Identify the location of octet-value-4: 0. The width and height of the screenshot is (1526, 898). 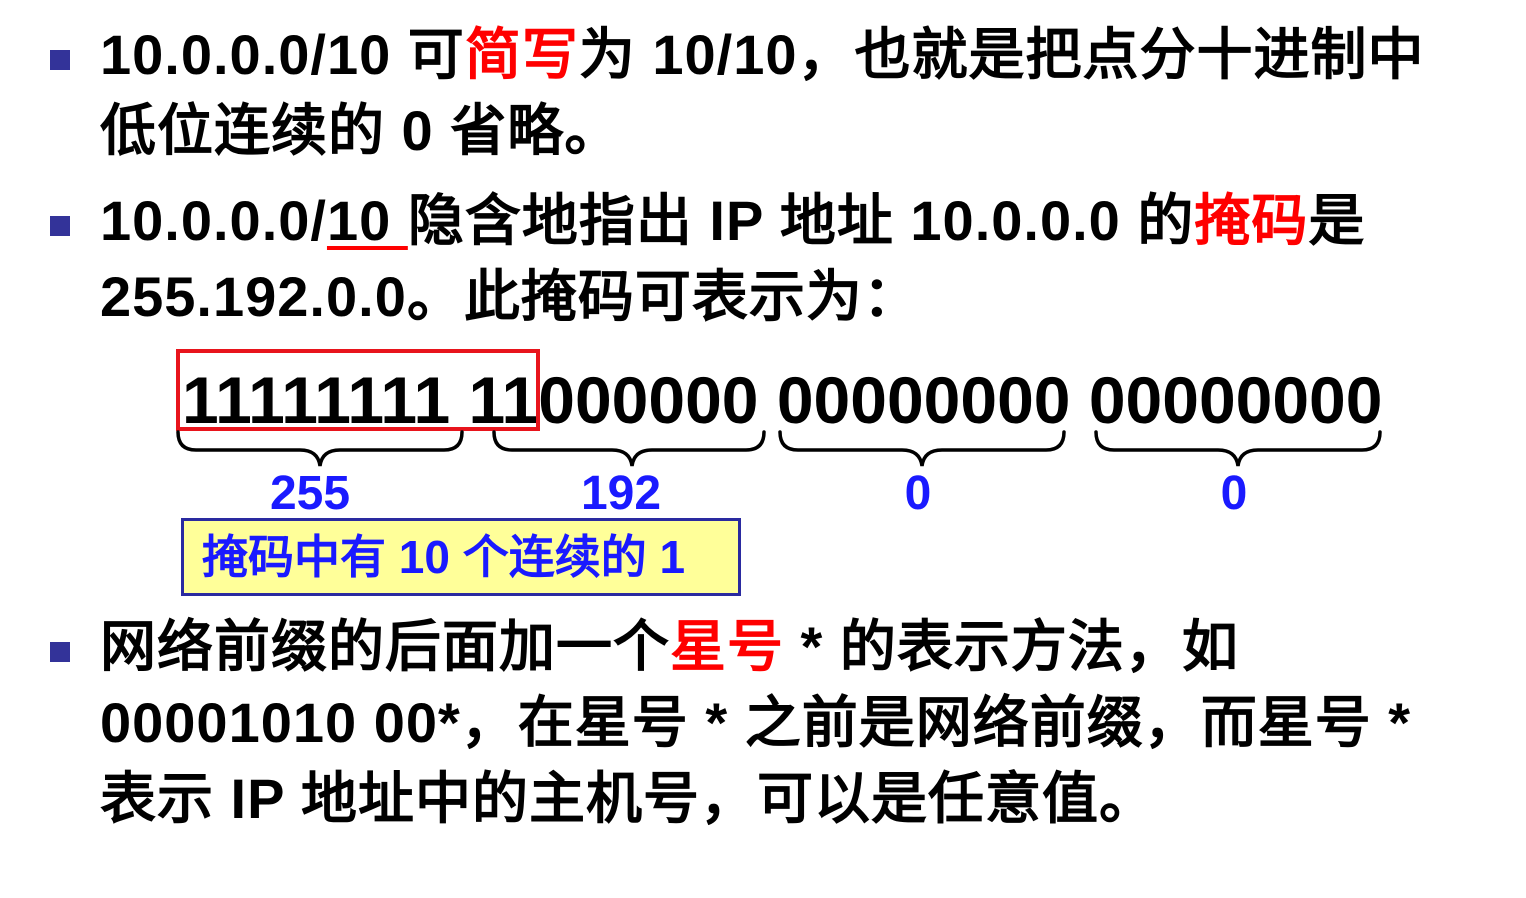
(1234, 493).